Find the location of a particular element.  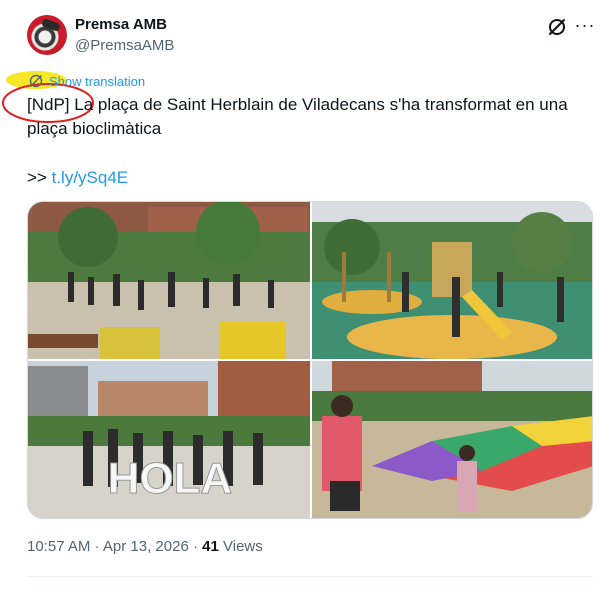

photo-3-image: HOLA is located at coordinates (169, 439).